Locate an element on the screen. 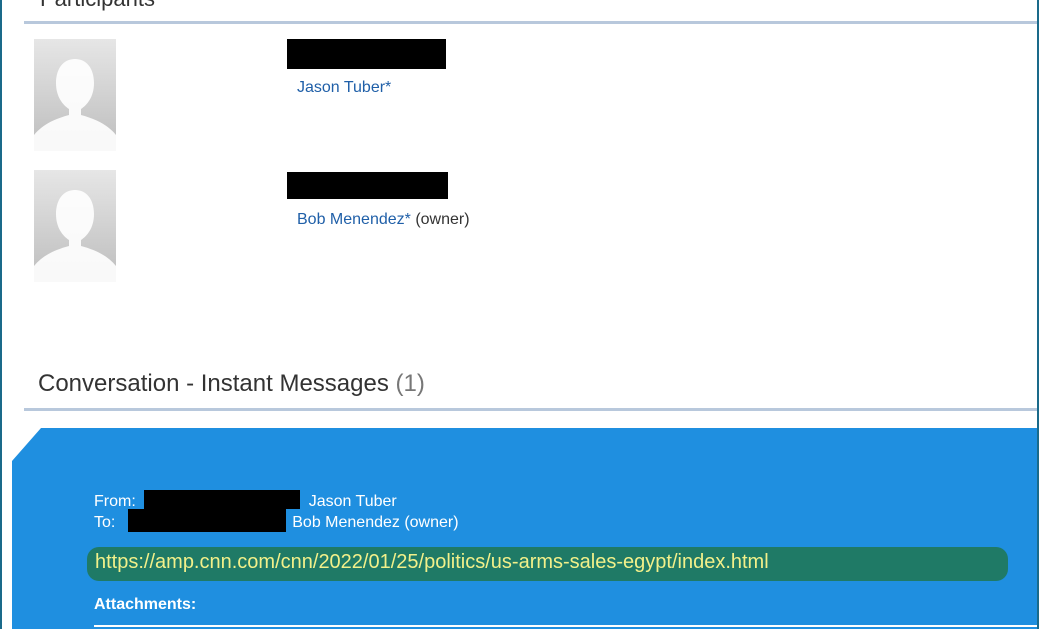 The height and width of the screenshot is (629, 1039). message-to-row: To: Bob Menendez (owner) is located at coordinates (276, 520).